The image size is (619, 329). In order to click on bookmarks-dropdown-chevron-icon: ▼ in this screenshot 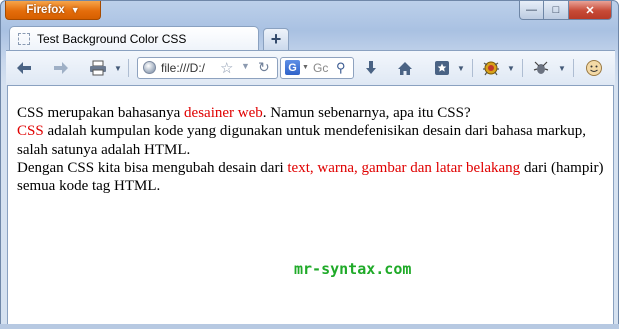, I will do `click(461, 68)`.